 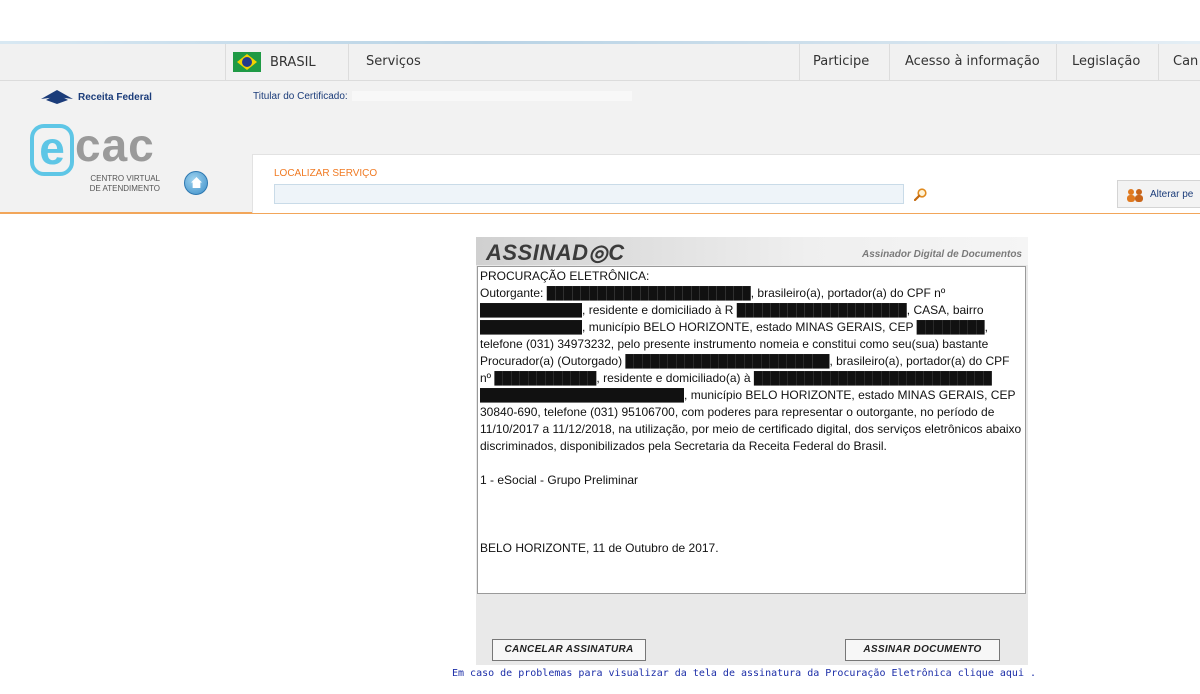 What do you see at coordinates (600, 22) in the screenshot?
I see `top-band` at bounding box center [600, 22].